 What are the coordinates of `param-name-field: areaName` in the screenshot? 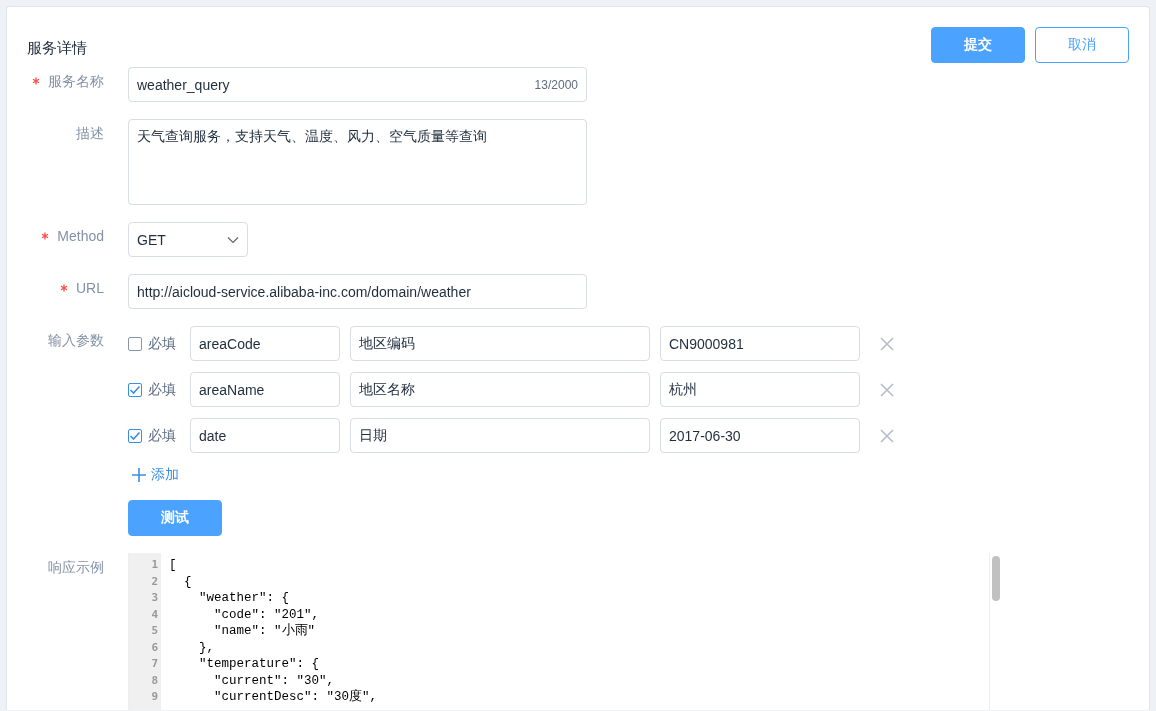 It's located at (265, 389).